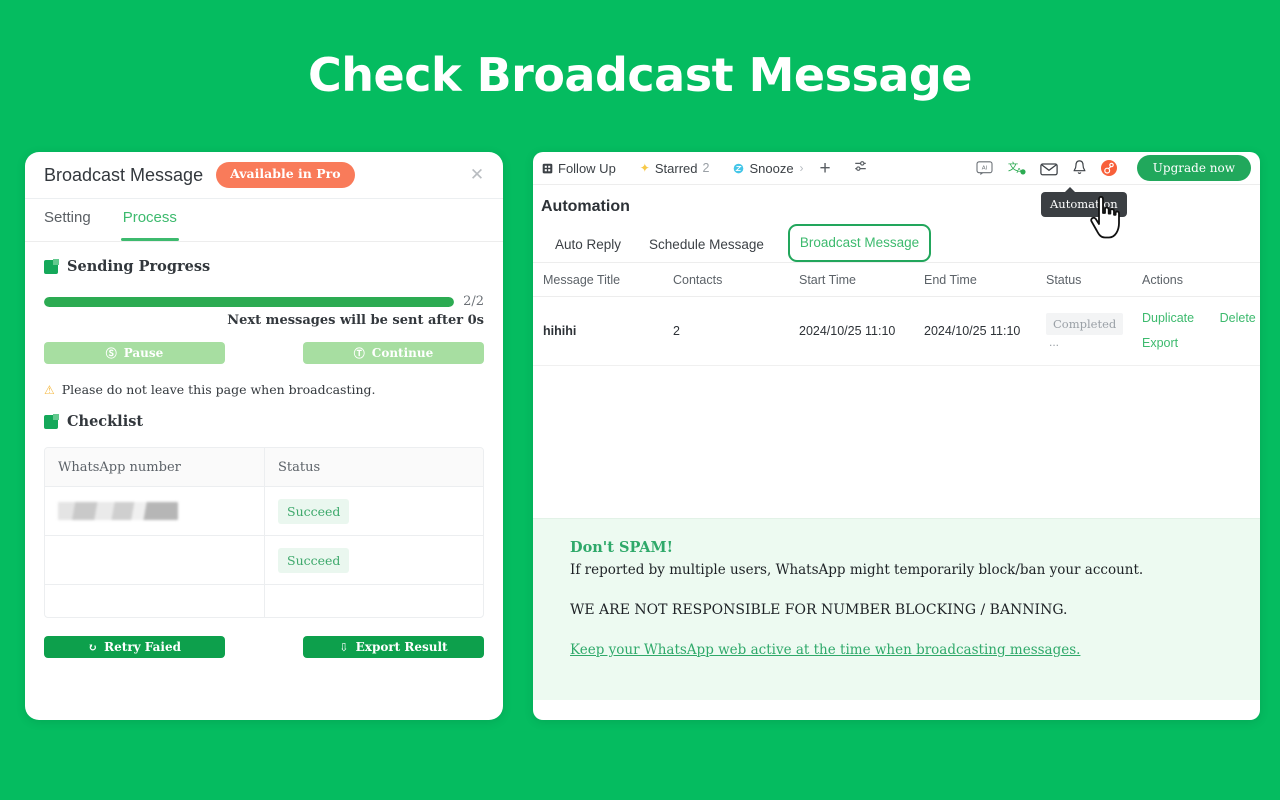 This screenshot has width=1280, height=800. Describe the element at coordinates (847, 331) in the screenshot. I see `cell-start-time: 2024/10/25 11:10` at that location.